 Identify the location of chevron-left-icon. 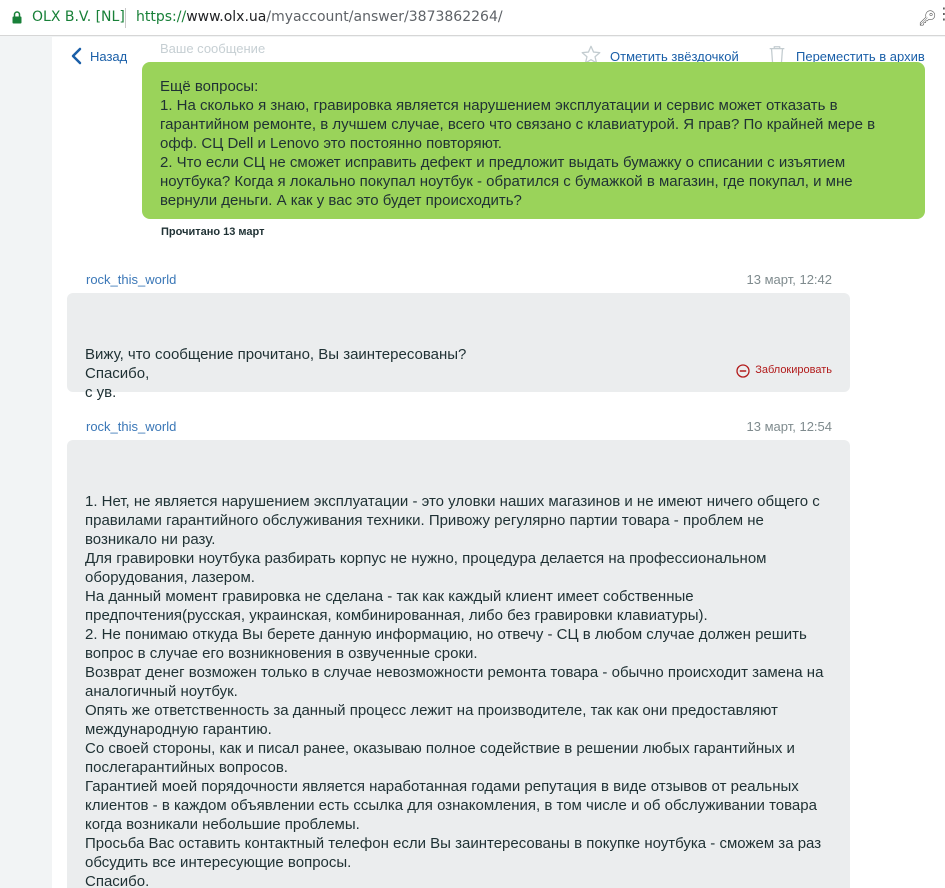
(76, 56).